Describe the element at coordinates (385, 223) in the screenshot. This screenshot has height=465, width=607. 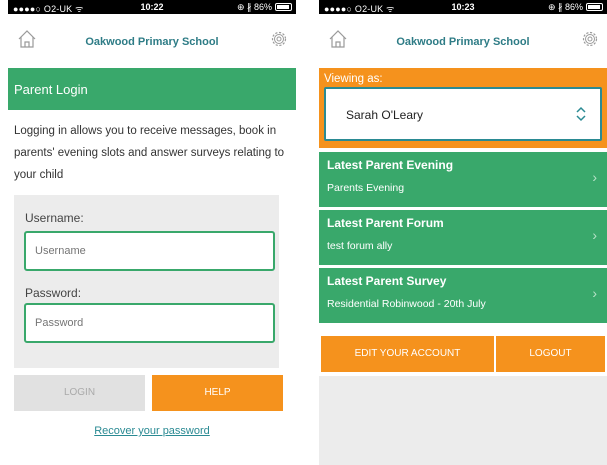
I see `card-title: Latest Parent Forum` at that location.